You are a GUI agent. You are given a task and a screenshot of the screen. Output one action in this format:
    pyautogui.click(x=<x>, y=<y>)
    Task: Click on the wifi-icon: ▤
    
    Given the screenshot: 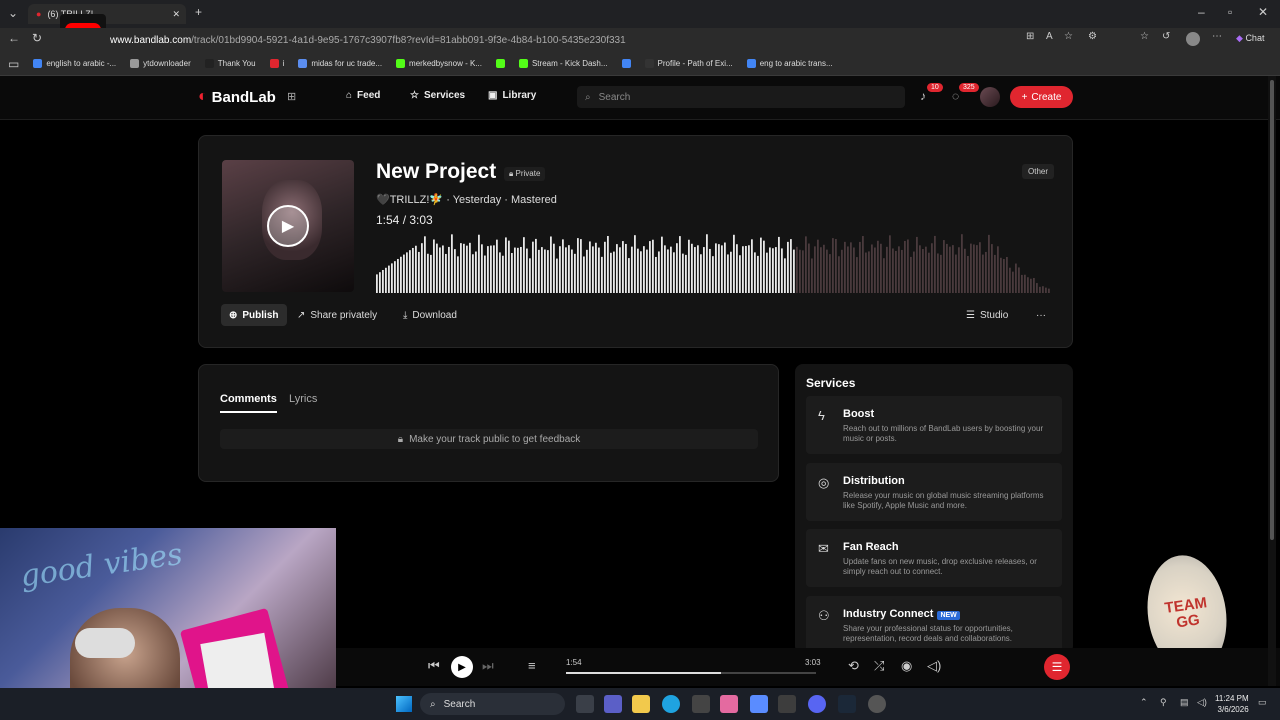 What is the action you would take?
    pyautogui.click(x=1184, y=702)
    